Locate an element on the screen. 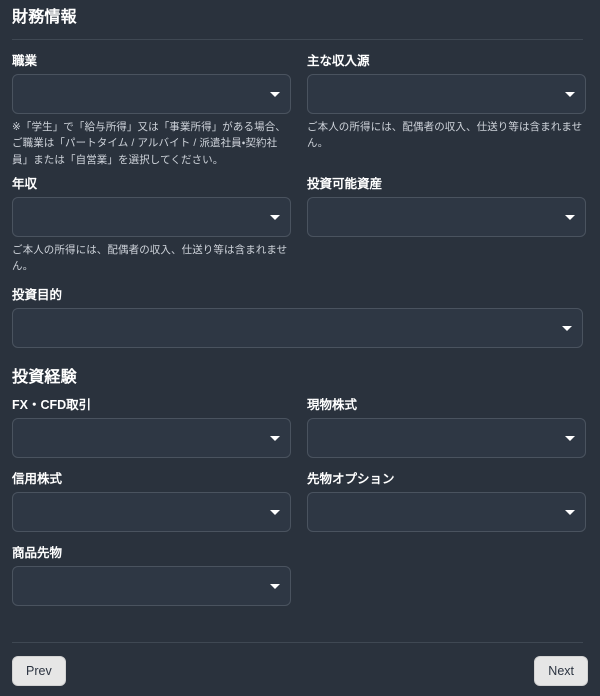 Image resolution: width=600 pixels, height=696 pixels. futures-options-select is located at coordinates (446, 512).